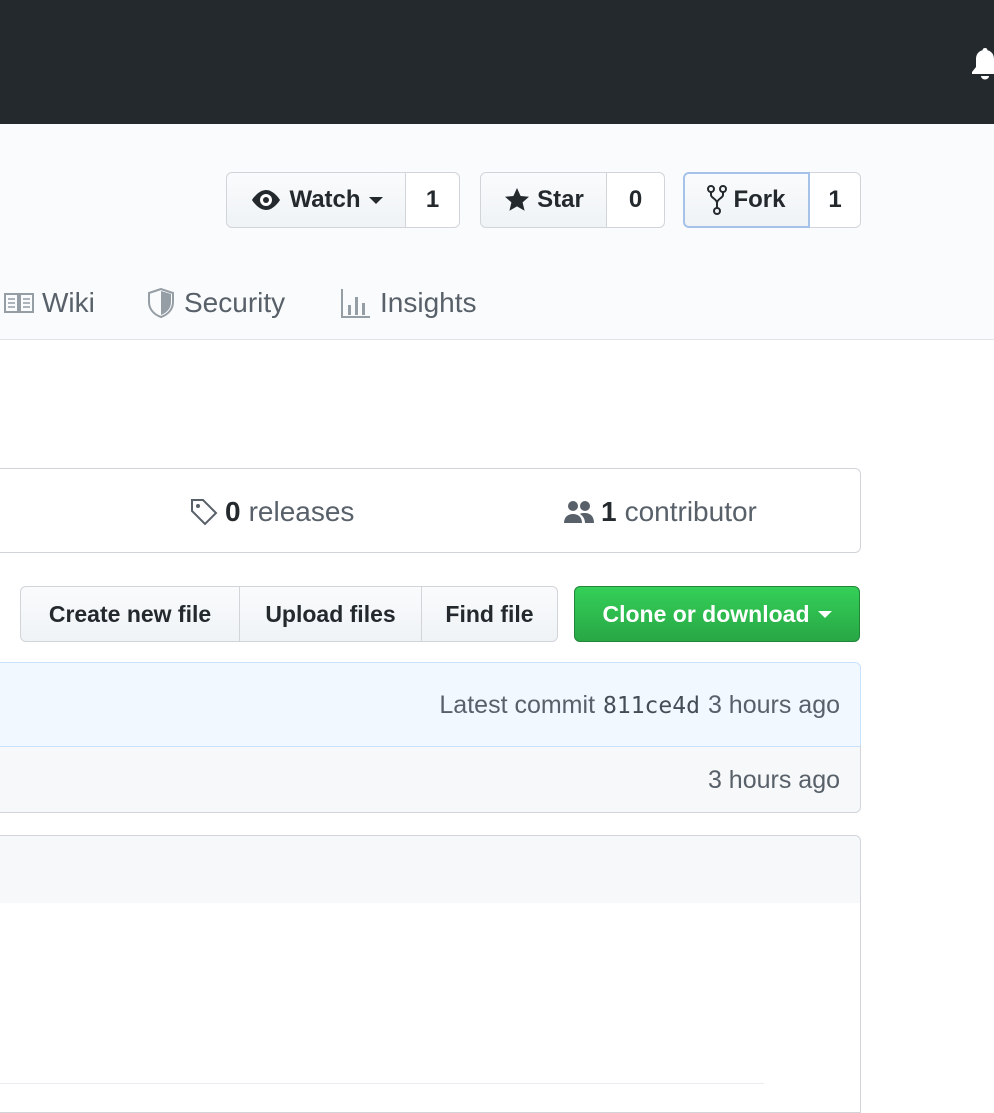 The height and width of the screenshot is (1113, 994). What do you see at coordinates (690, 511) in the screenshot?
I see `contributors-label: contributor` at bounding box center [690, 511].